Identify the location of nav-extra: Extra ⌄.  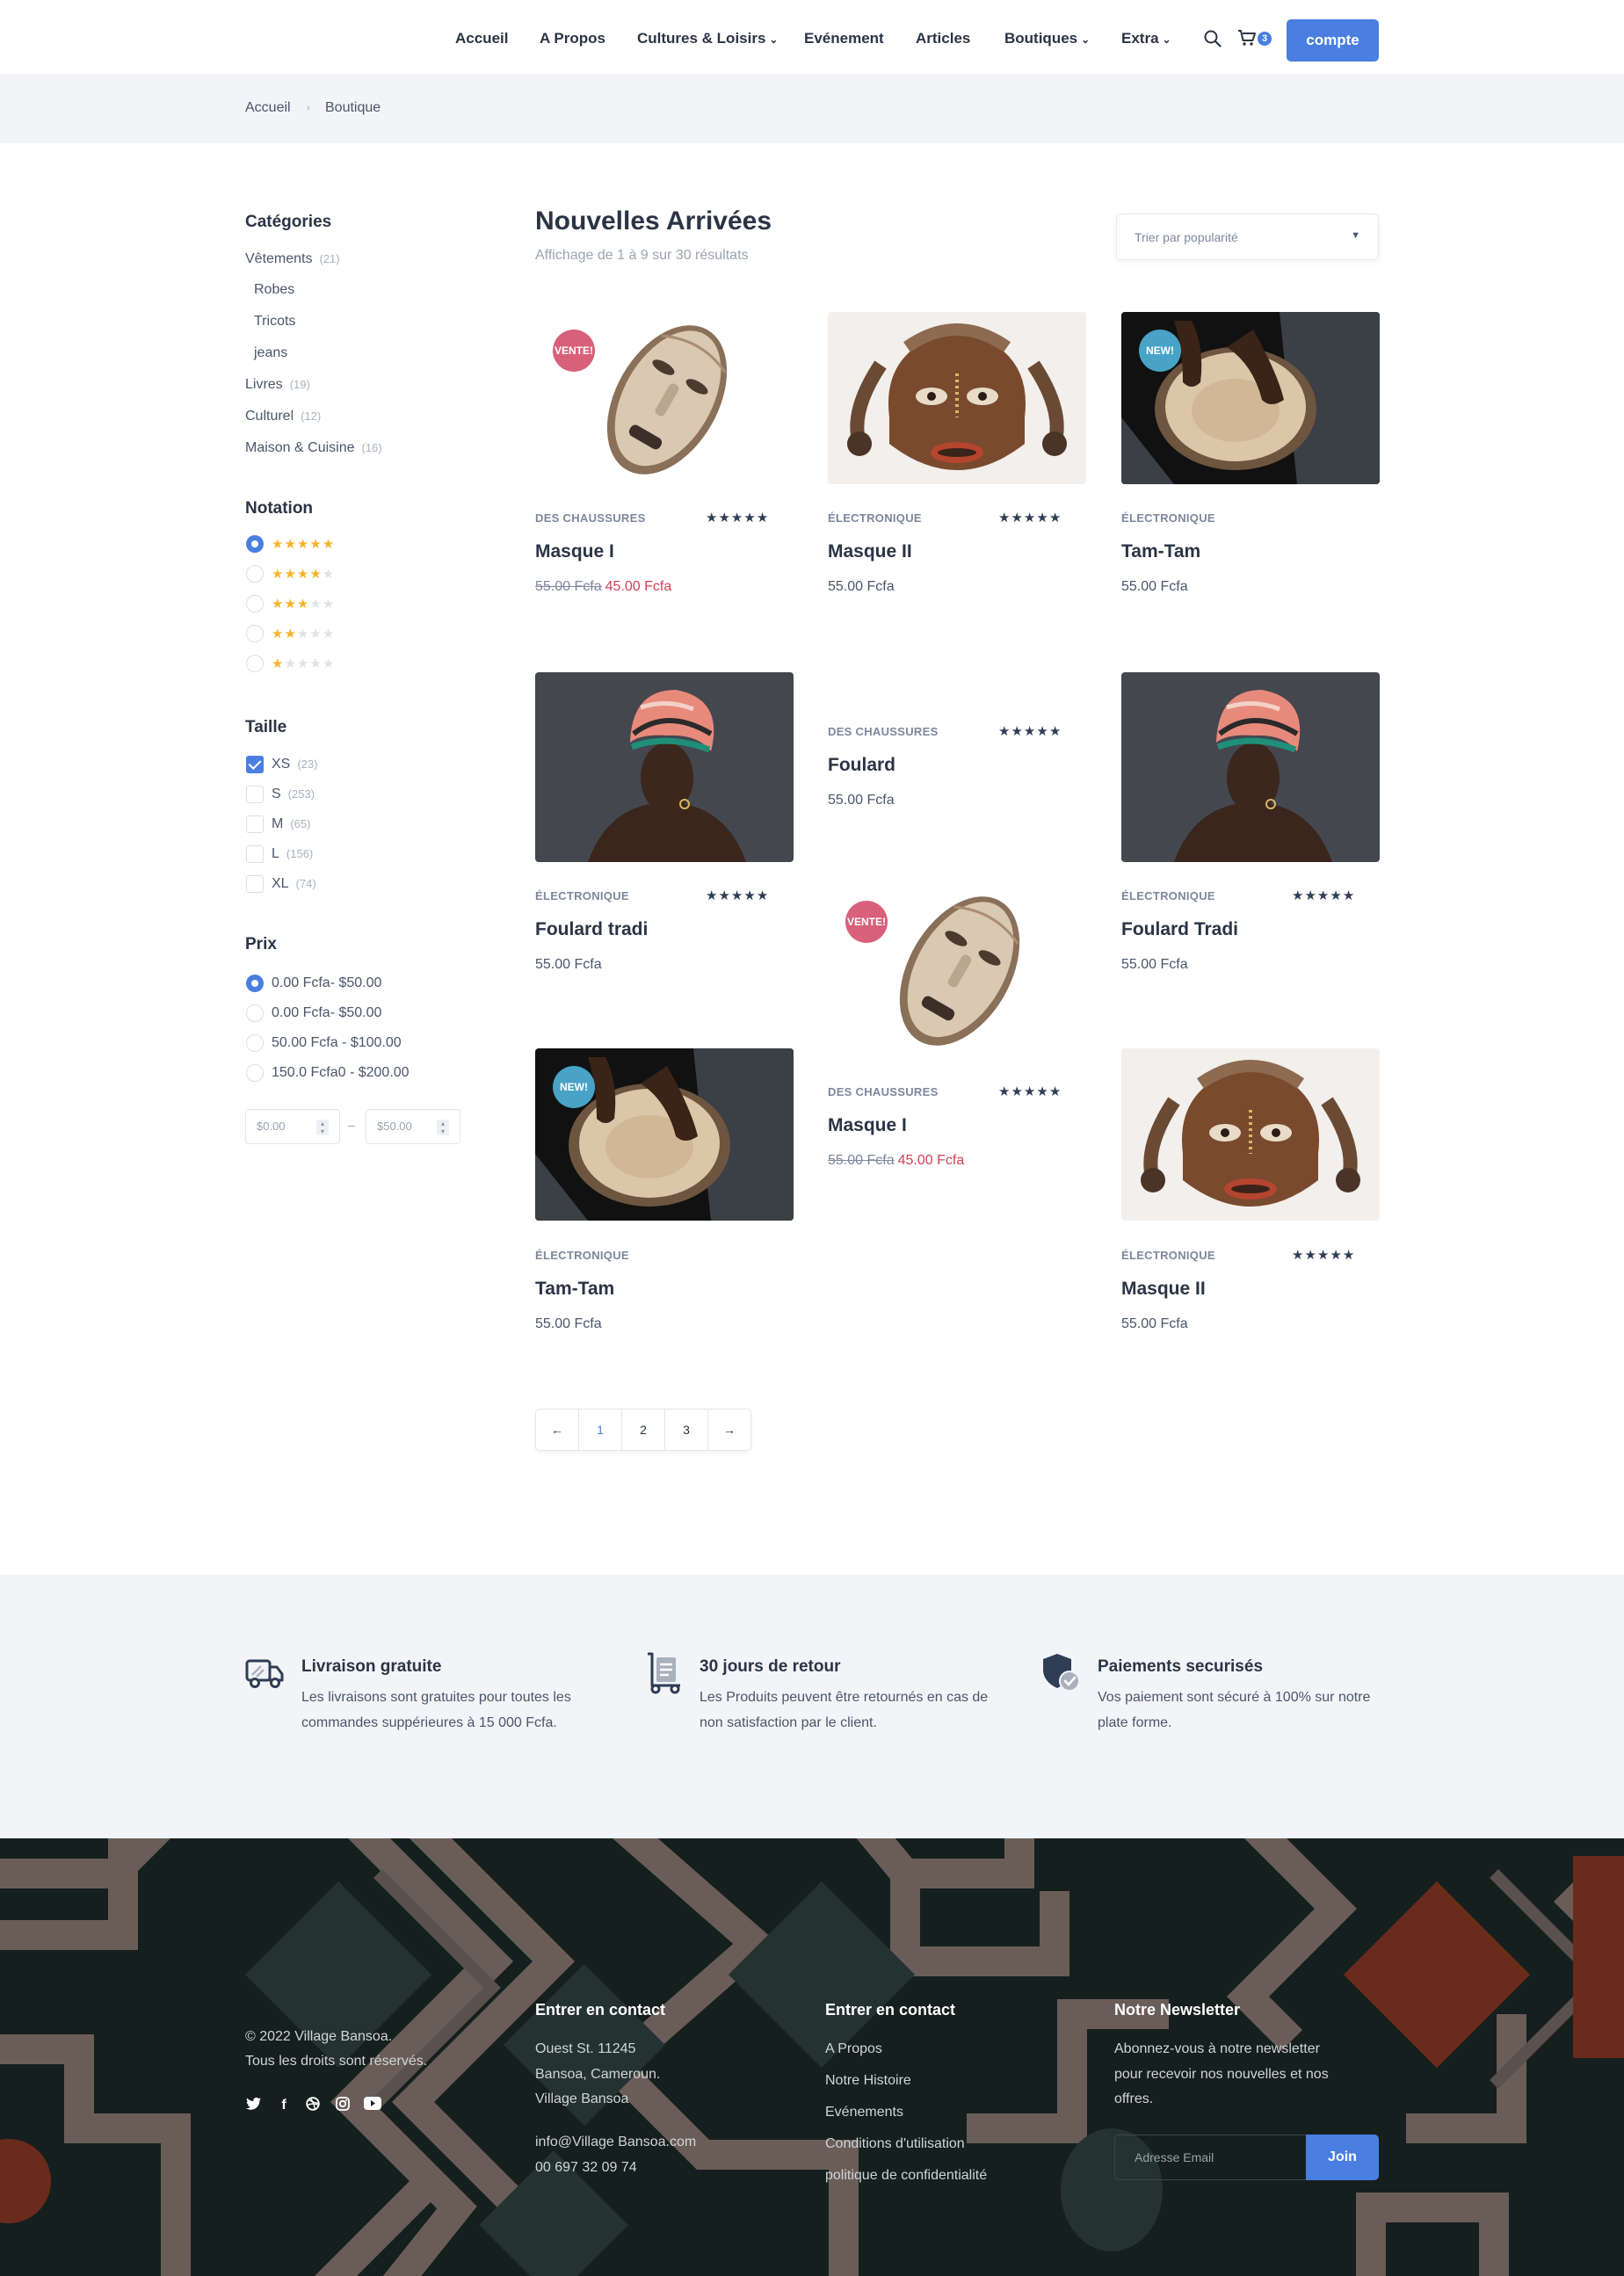
(1146, 38).